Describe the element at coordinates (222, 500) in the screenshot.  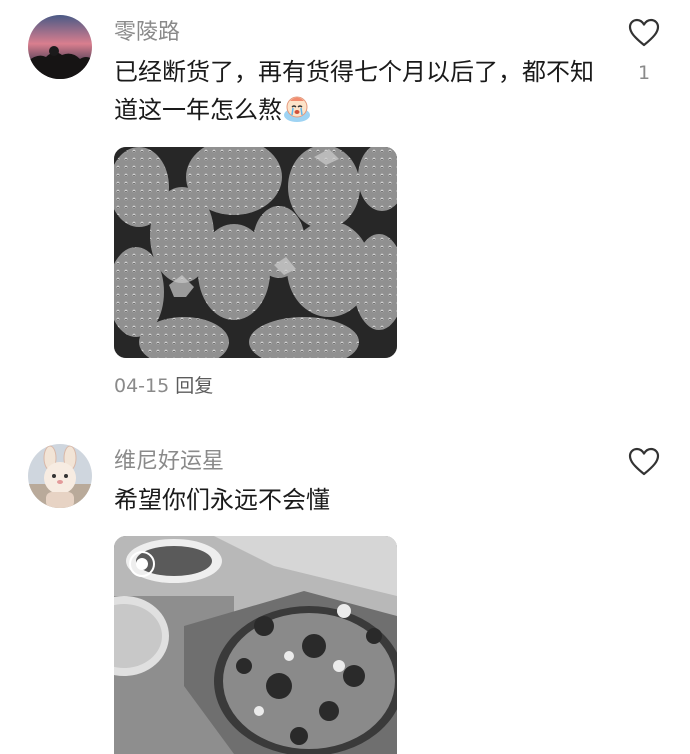
I see `comment-text-content: 希望你们永远不会懂` at that location.